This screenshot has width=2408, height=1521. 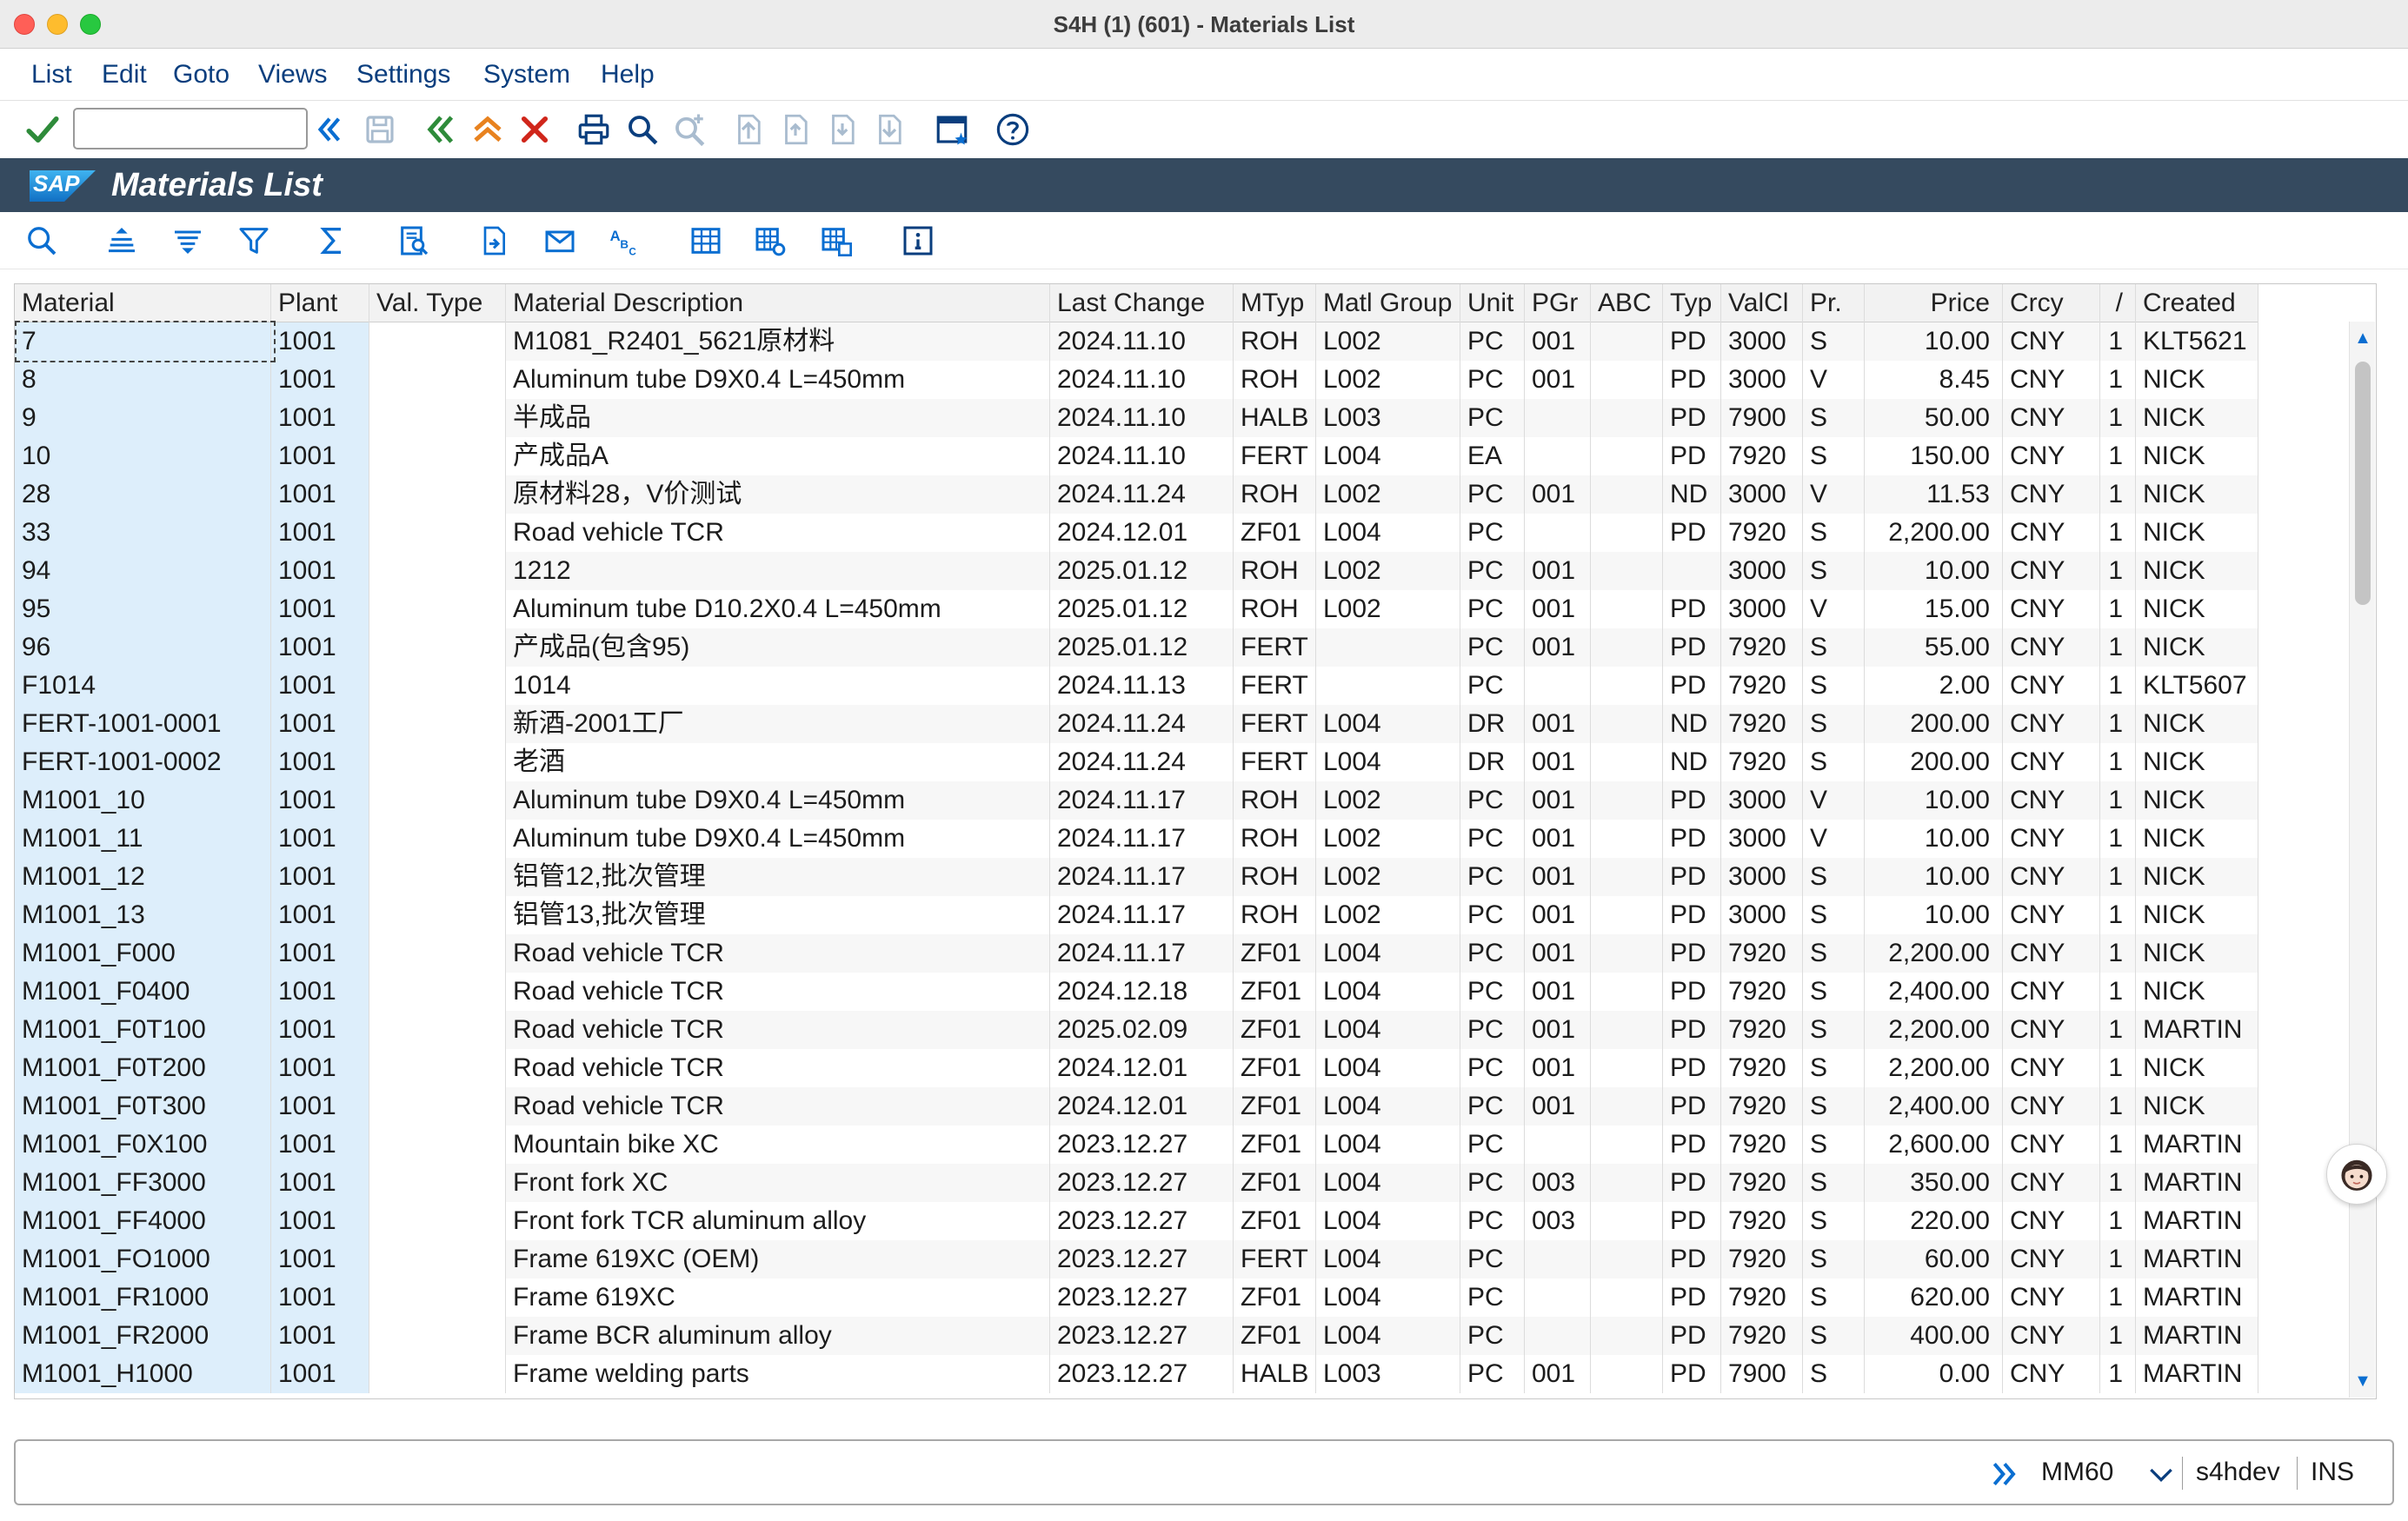 I want to click on cell-material-description: Aluminum tube D10.2X0.4 L=450mm, so click(x=778, y=609).